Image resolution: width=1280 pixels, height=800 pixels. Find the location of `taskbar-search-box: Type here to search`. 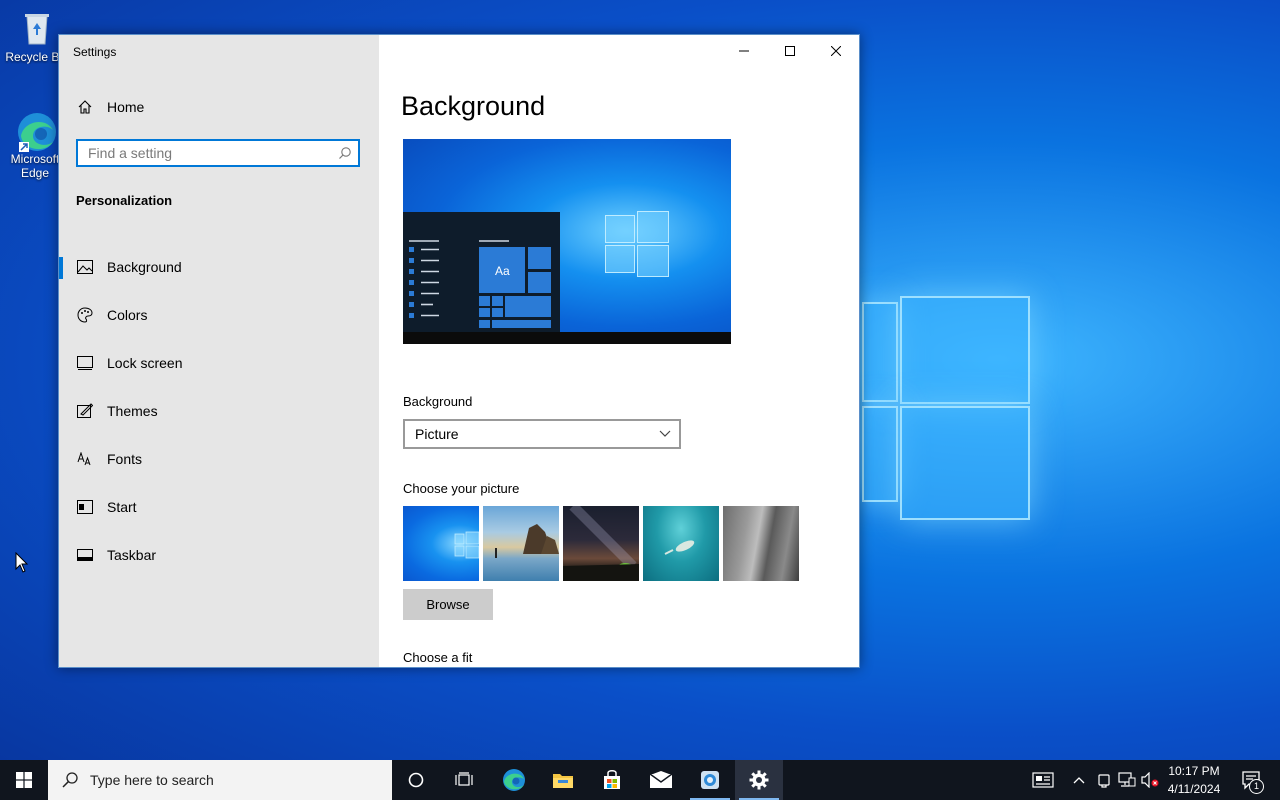

taskbar-search-box: Type here to search is located at coordinates (220, 780).